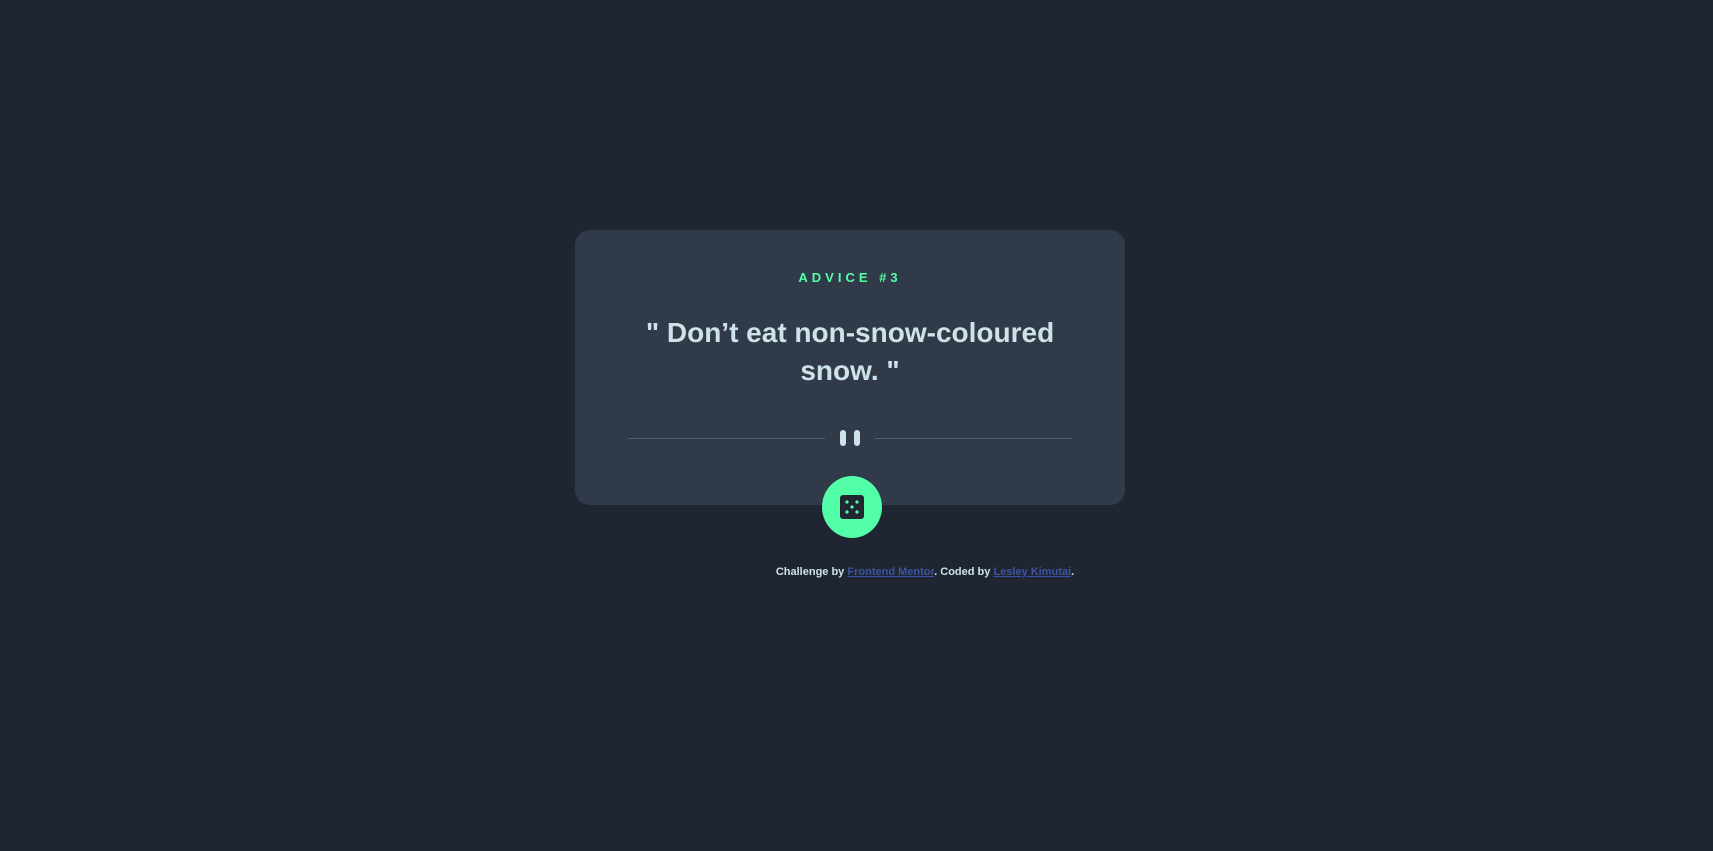  What do you see at coordinates (726, 438) in the screenshot?
I see `divider-line-left` at bounding box center [726, 438].